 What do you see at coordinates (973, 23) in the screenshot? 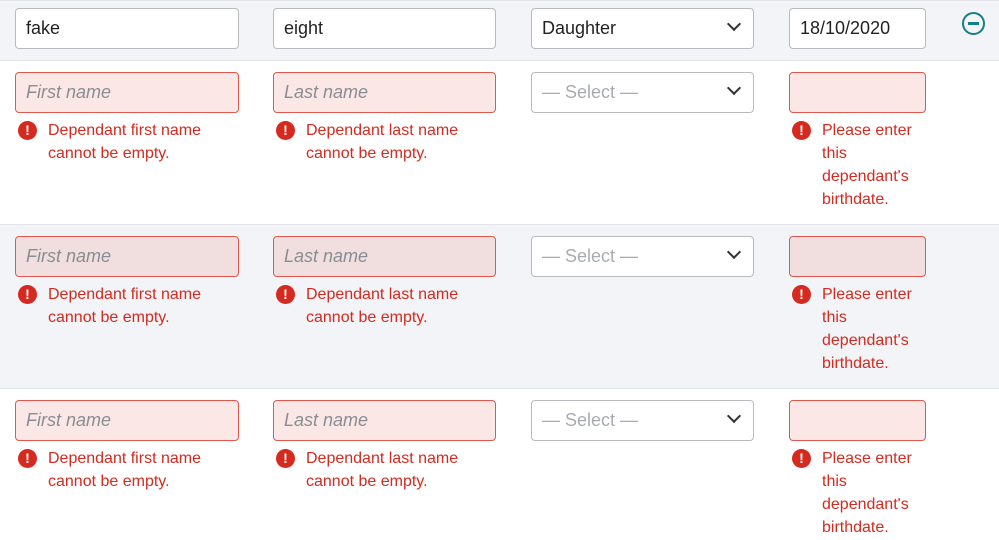
I see `remove-dependant-icon` at bounding box center [973, 23].